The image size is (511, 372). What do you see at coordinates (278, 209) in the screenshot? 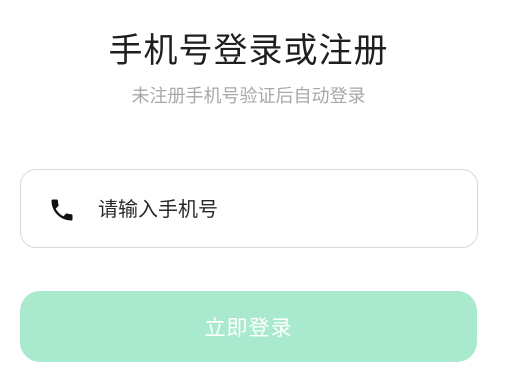
I see `phone-input` at bounding box center [278, 209].